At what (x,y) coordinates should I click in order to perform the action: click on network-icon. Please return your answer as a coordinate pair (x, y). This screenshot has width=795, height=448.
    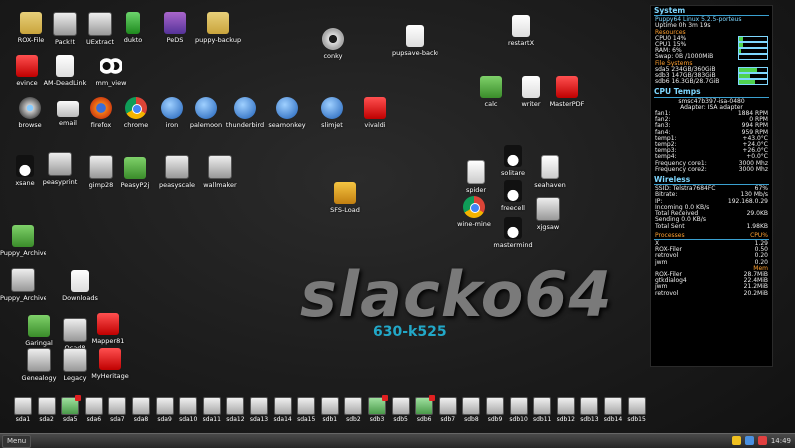
    Looking at the image, I should click on (736, 440).